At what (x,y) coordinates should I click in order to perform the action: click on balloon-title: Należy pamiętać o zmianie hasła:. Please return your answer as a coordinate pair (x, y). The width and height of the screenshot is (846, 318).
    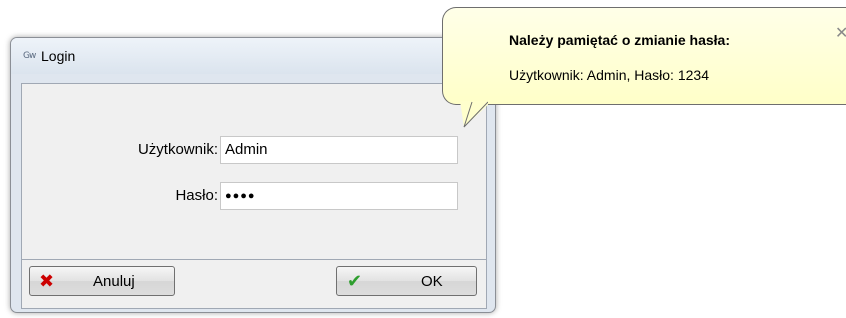
    Looking at the image, I should click on (619, 40).